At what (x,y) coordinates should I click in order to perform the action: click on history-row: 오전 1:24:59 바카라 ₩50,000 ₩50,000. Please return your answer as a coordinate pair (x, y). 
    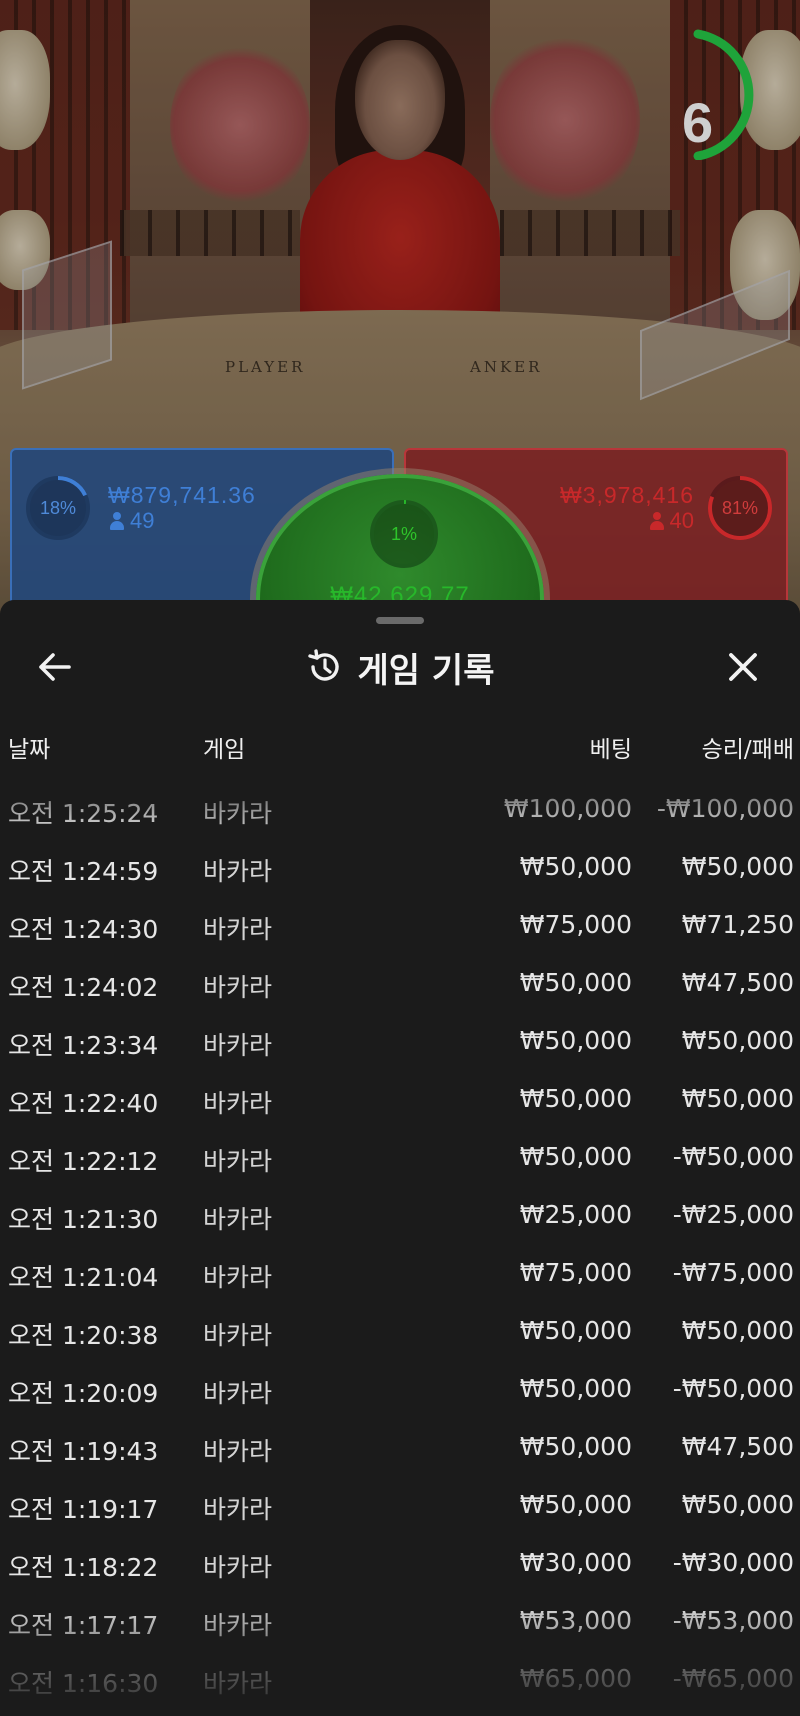
    Looking at the image, I should click on (400, 873).